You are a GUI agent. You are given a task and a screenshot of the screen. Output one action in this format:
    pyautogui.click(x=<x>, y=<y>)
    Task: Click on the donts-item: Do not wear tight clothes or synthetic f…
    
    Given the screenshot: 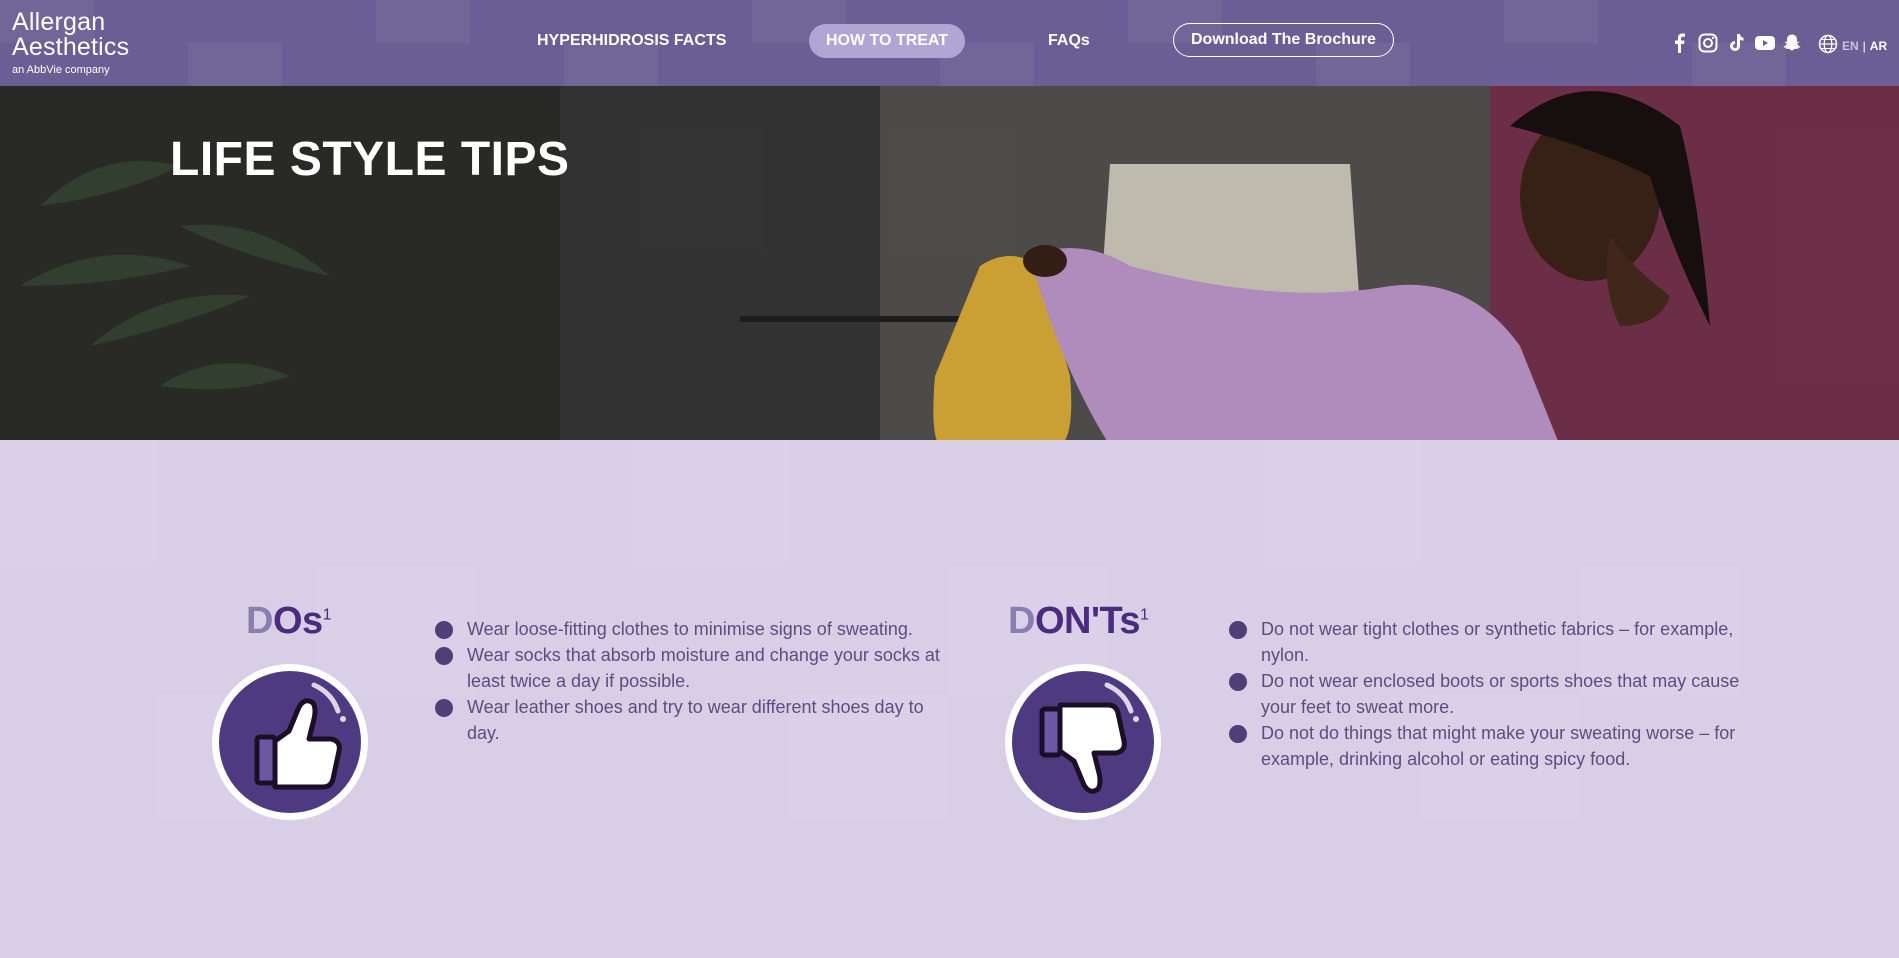 What is the action you would take?
    pyautogui.click(x=1486, y=642)
    